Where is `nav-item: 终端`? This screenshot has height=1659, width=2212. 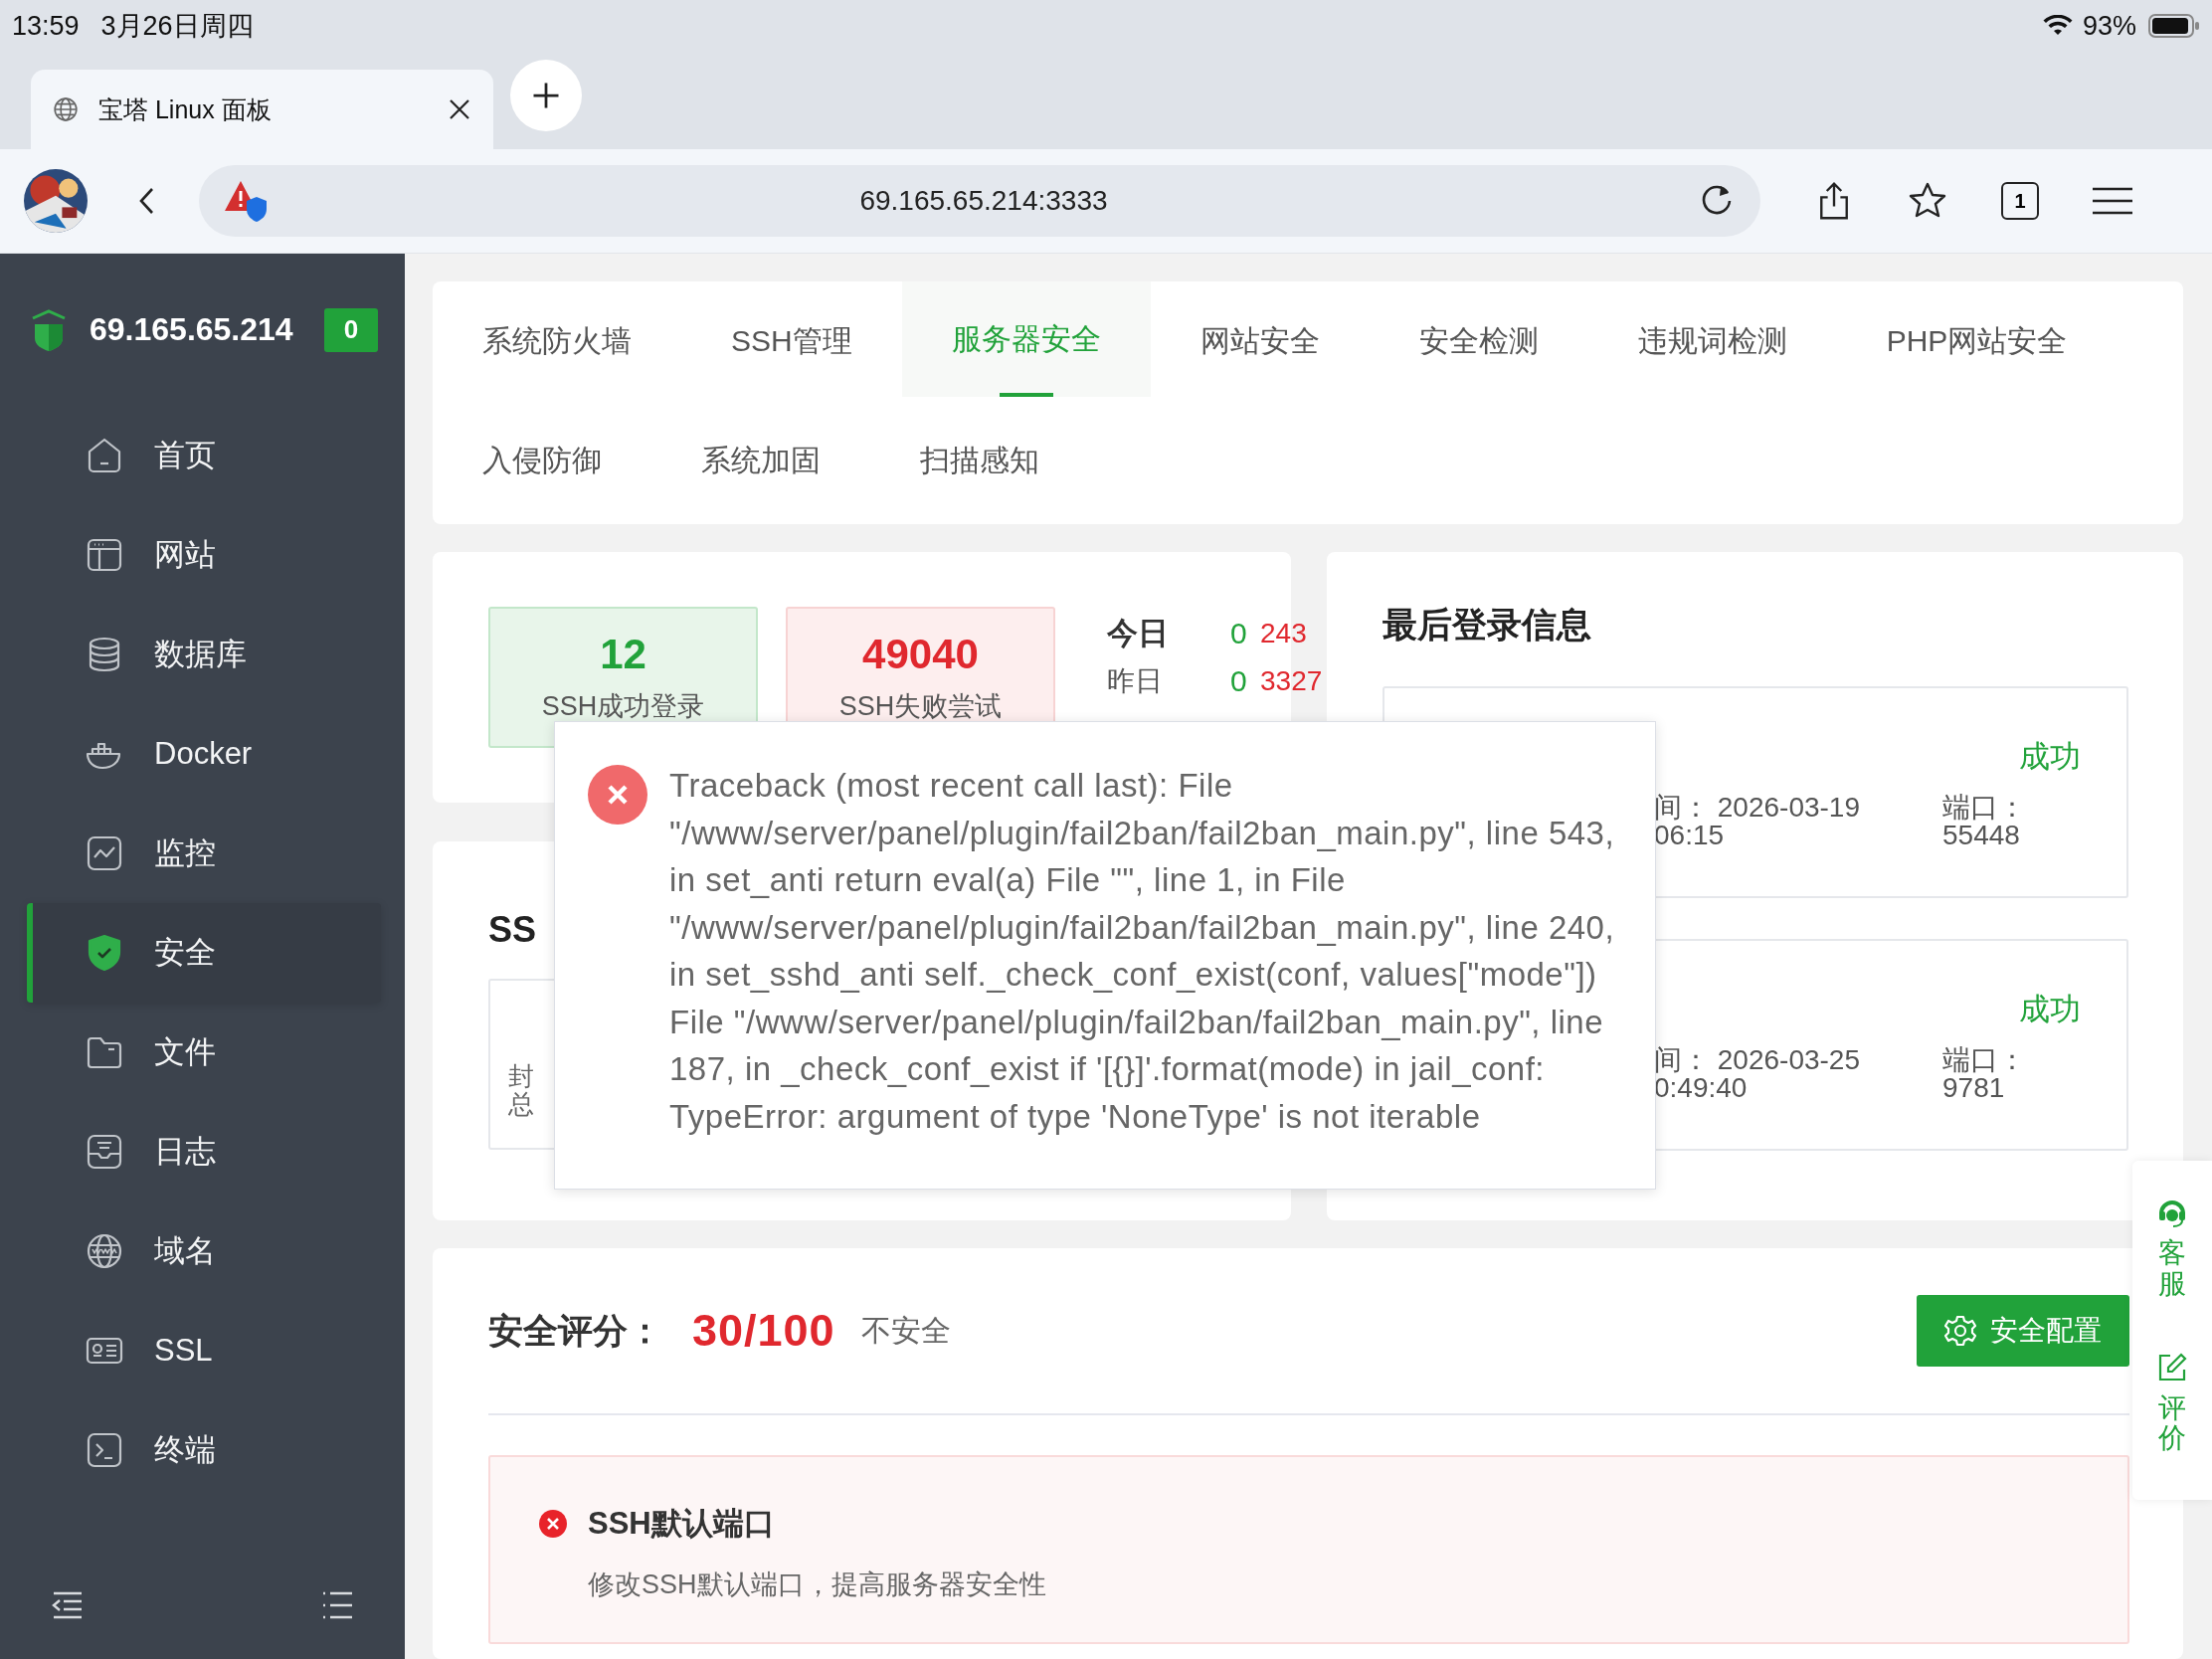
nav-item: 终端 is located at coordinates (204, 1450).